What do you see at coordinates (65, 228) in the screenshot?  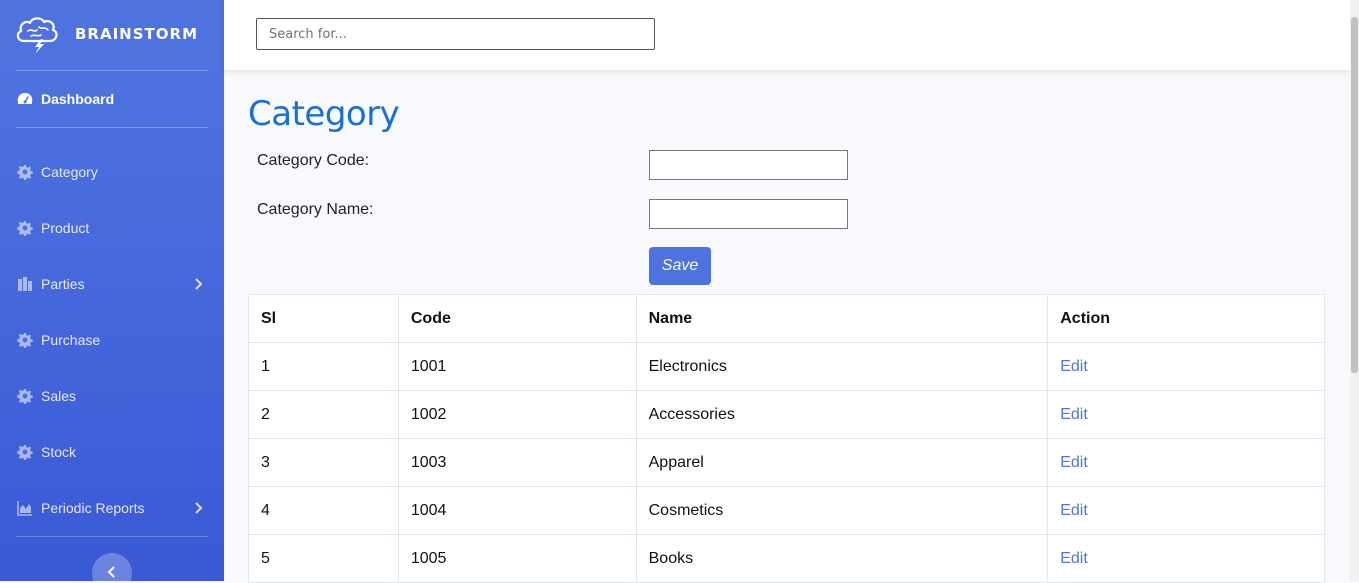 I see `sidebar-item-label: Product` at bounding box center [65, 228].